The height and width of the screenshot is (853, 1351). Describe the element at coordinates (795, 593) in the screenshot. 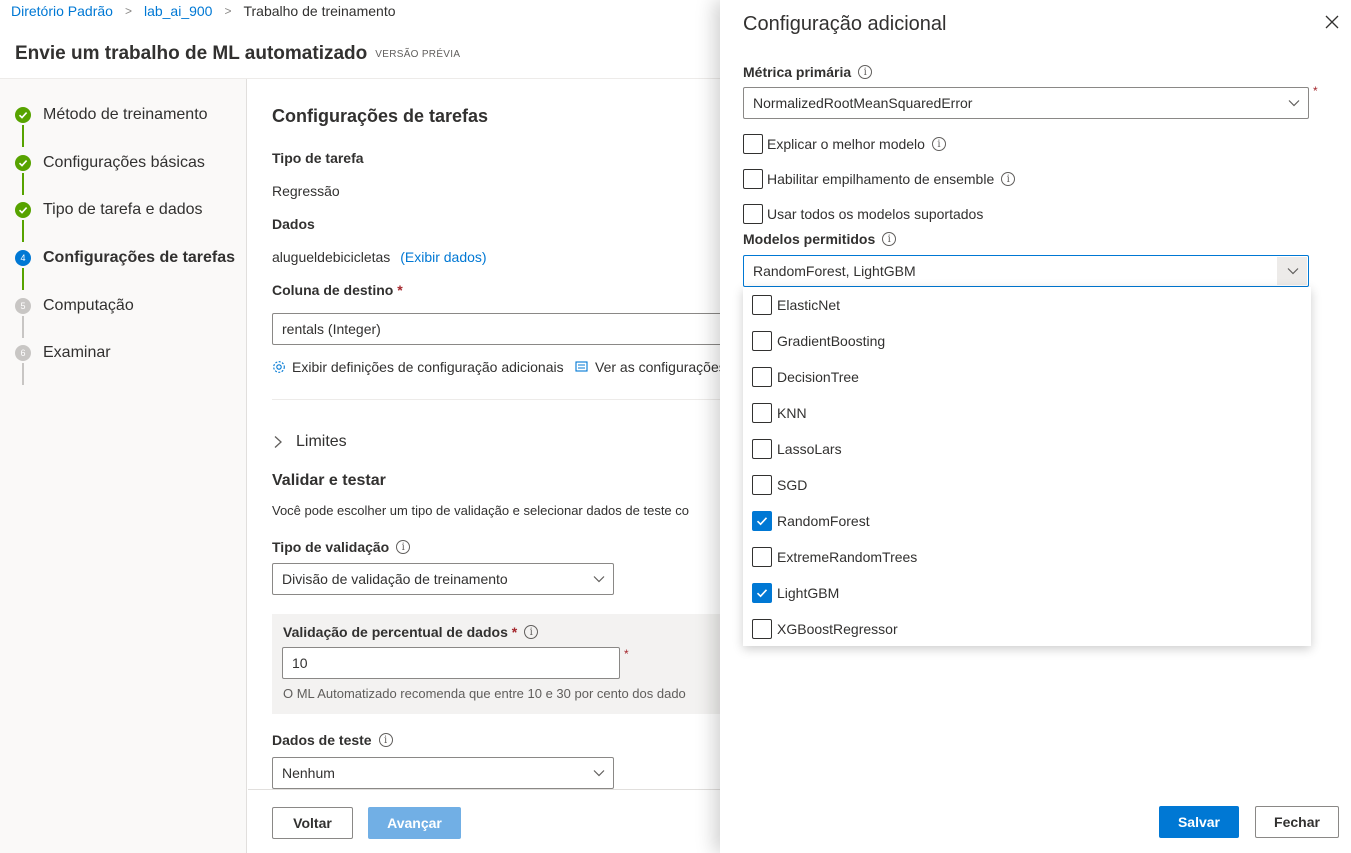

I see `option-lightgbm: LightGBM` at that location.